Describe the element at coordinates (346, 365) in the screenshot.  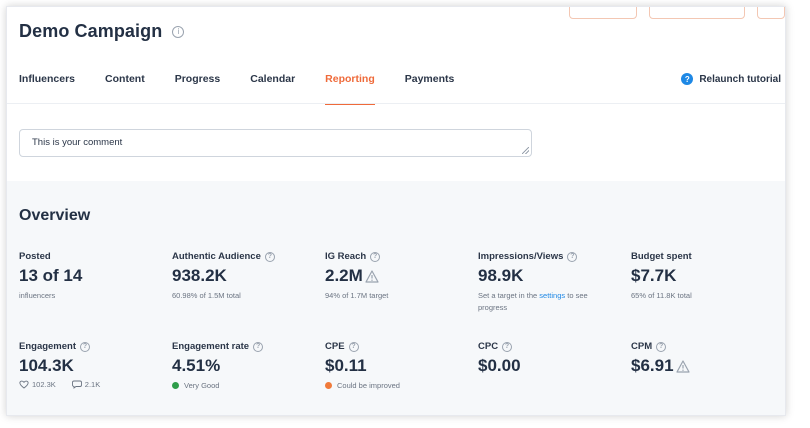
I see `metric-value: $0.11` at that location.